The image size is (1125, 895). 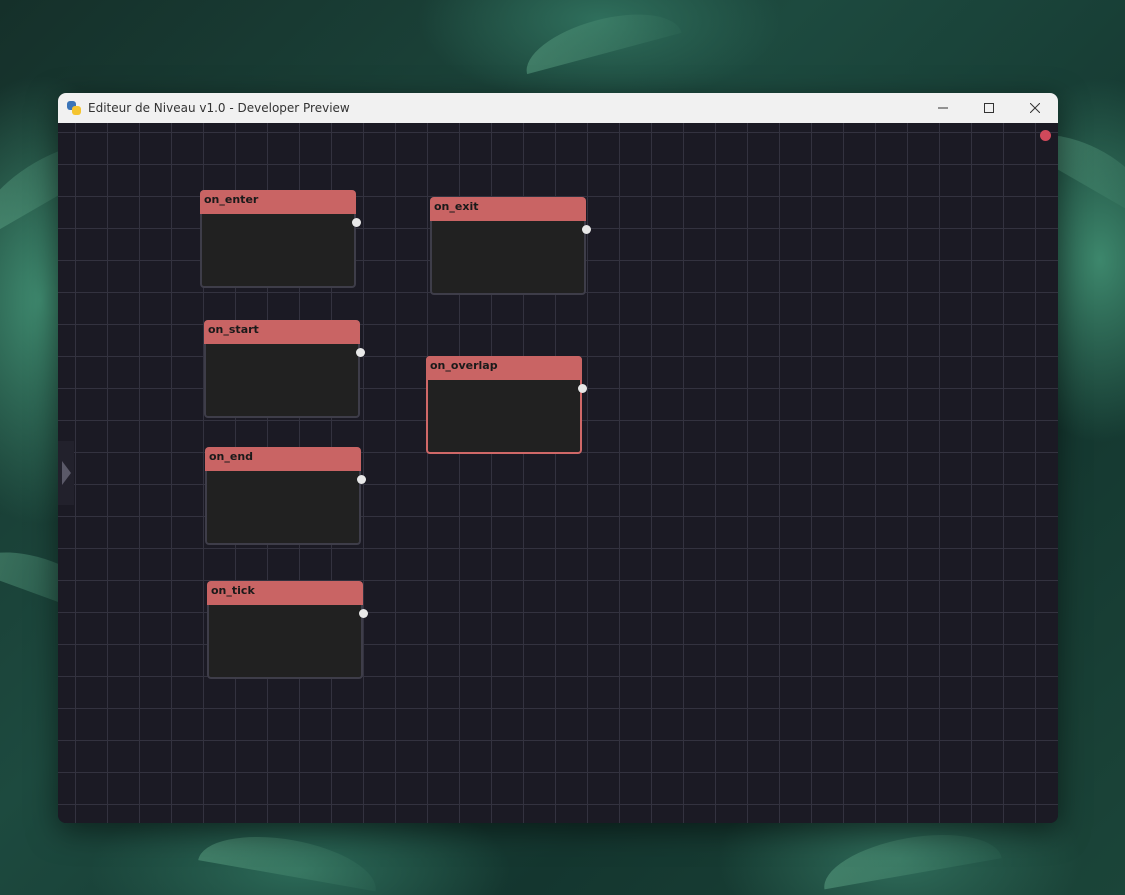 I want to click on node-title: on_overlap, so click(x=464, y=365).